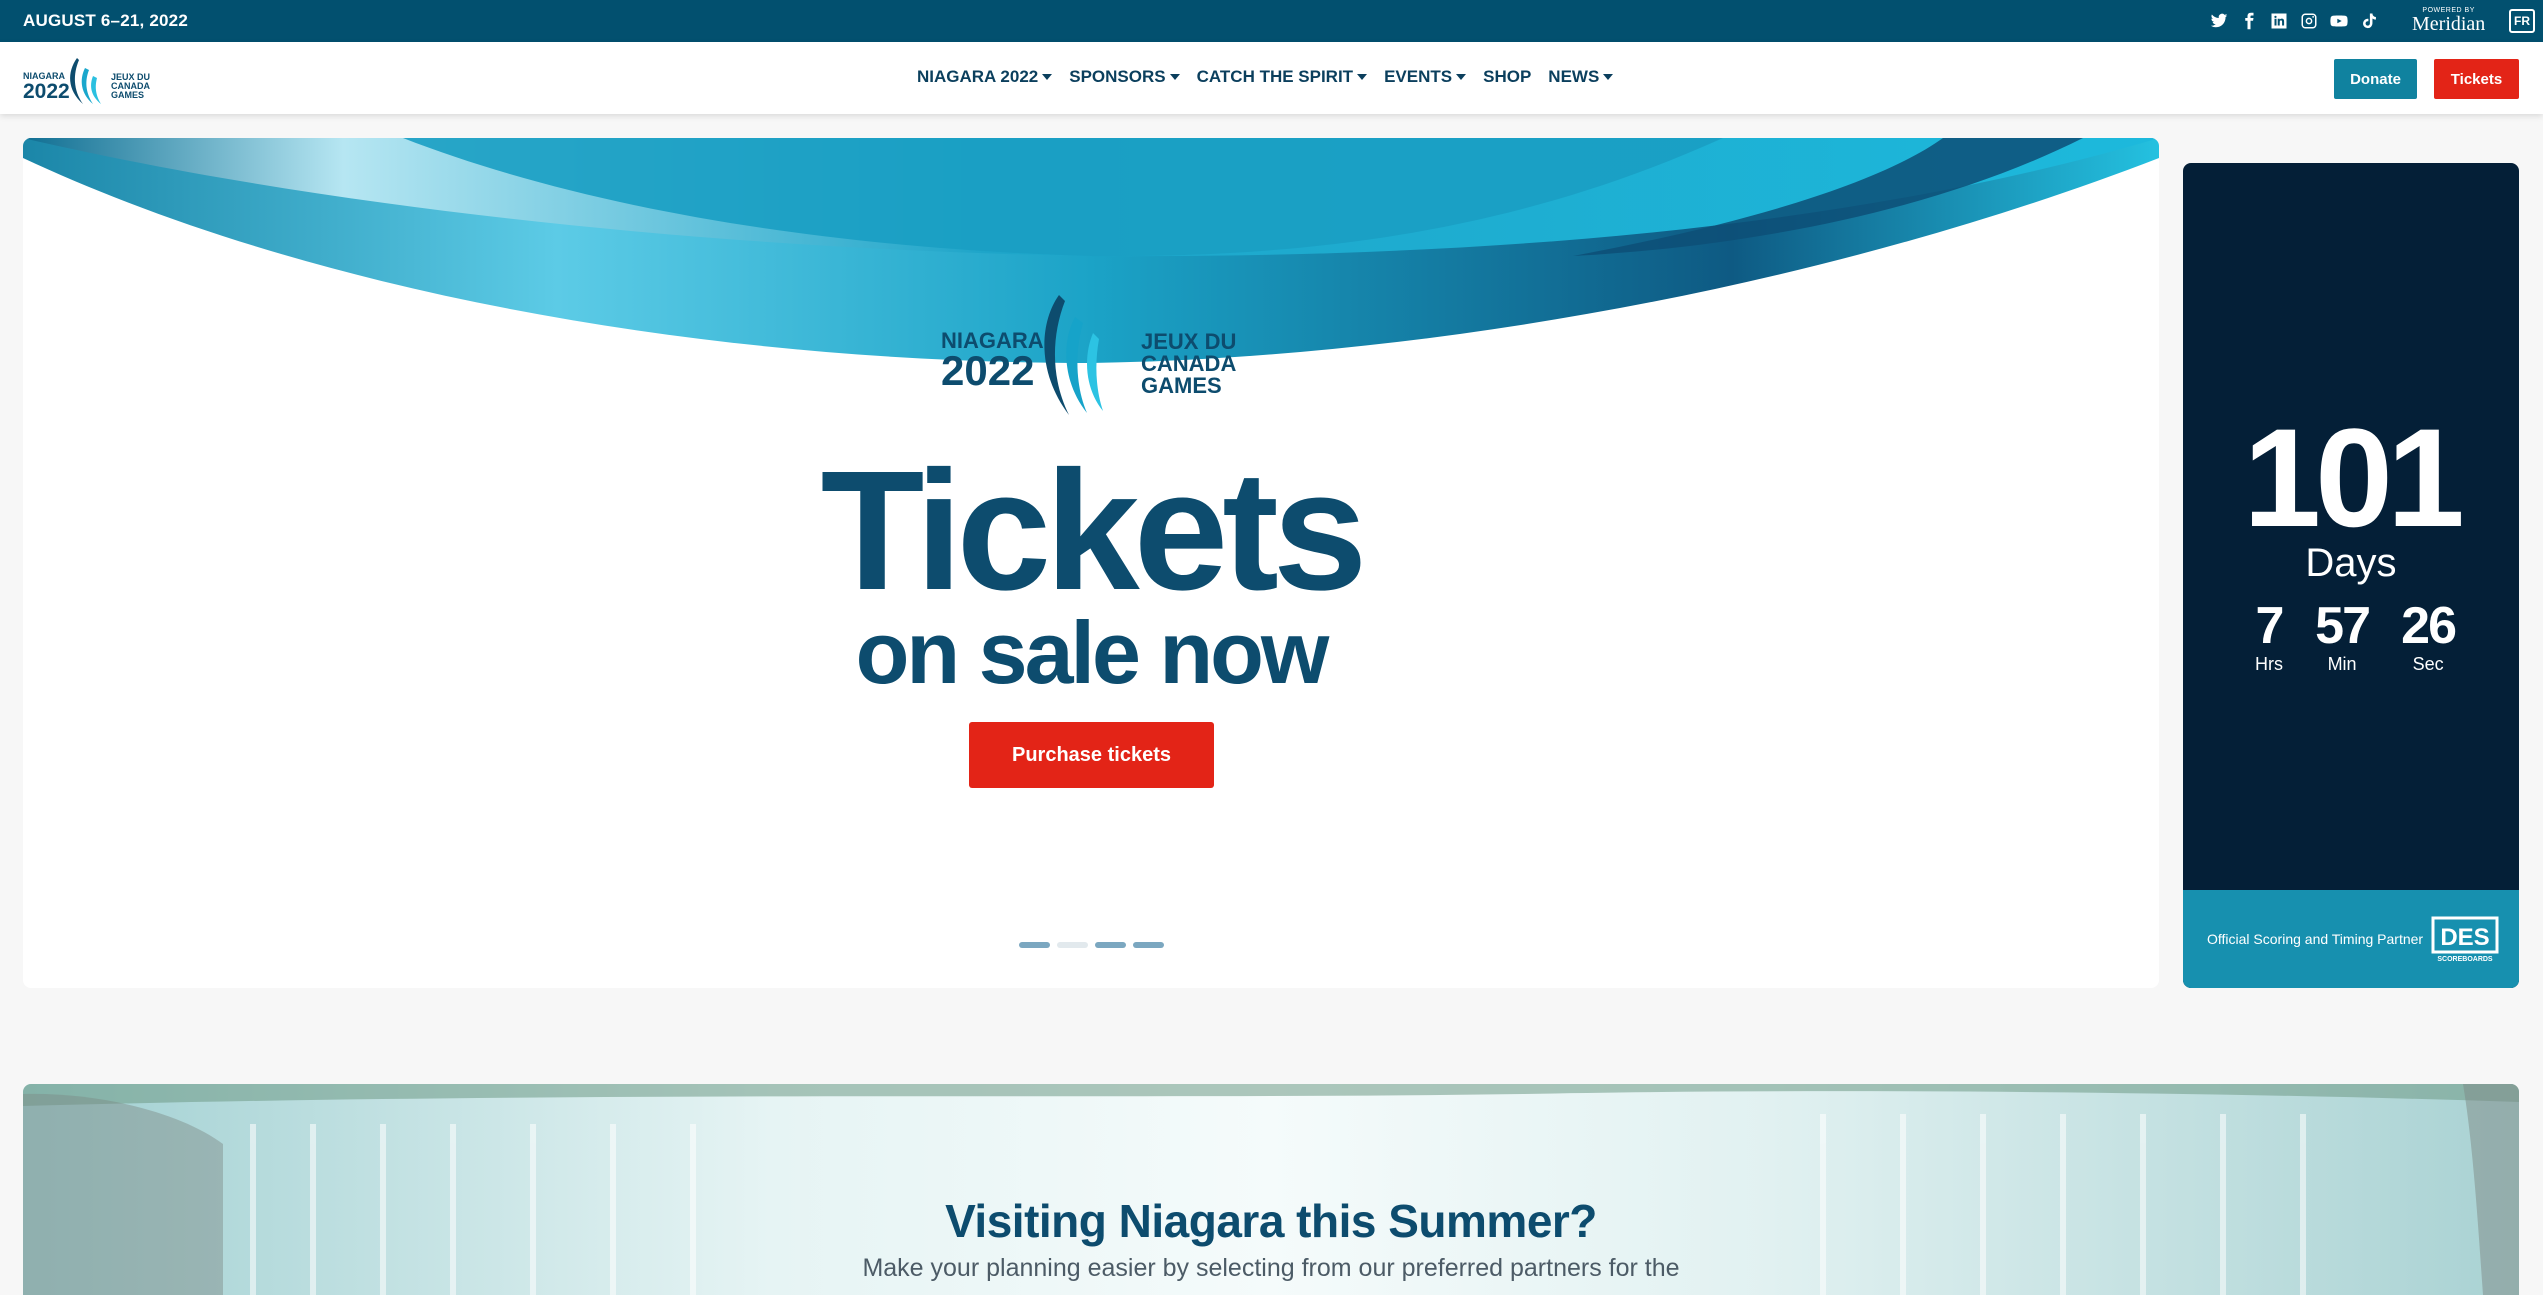 This screenshot has width=2543, height=1295. What do you see at coordinates (2269, 664) in the screenshot?
I see `hours-label: Hrs` at bounding box center [2269, 664].